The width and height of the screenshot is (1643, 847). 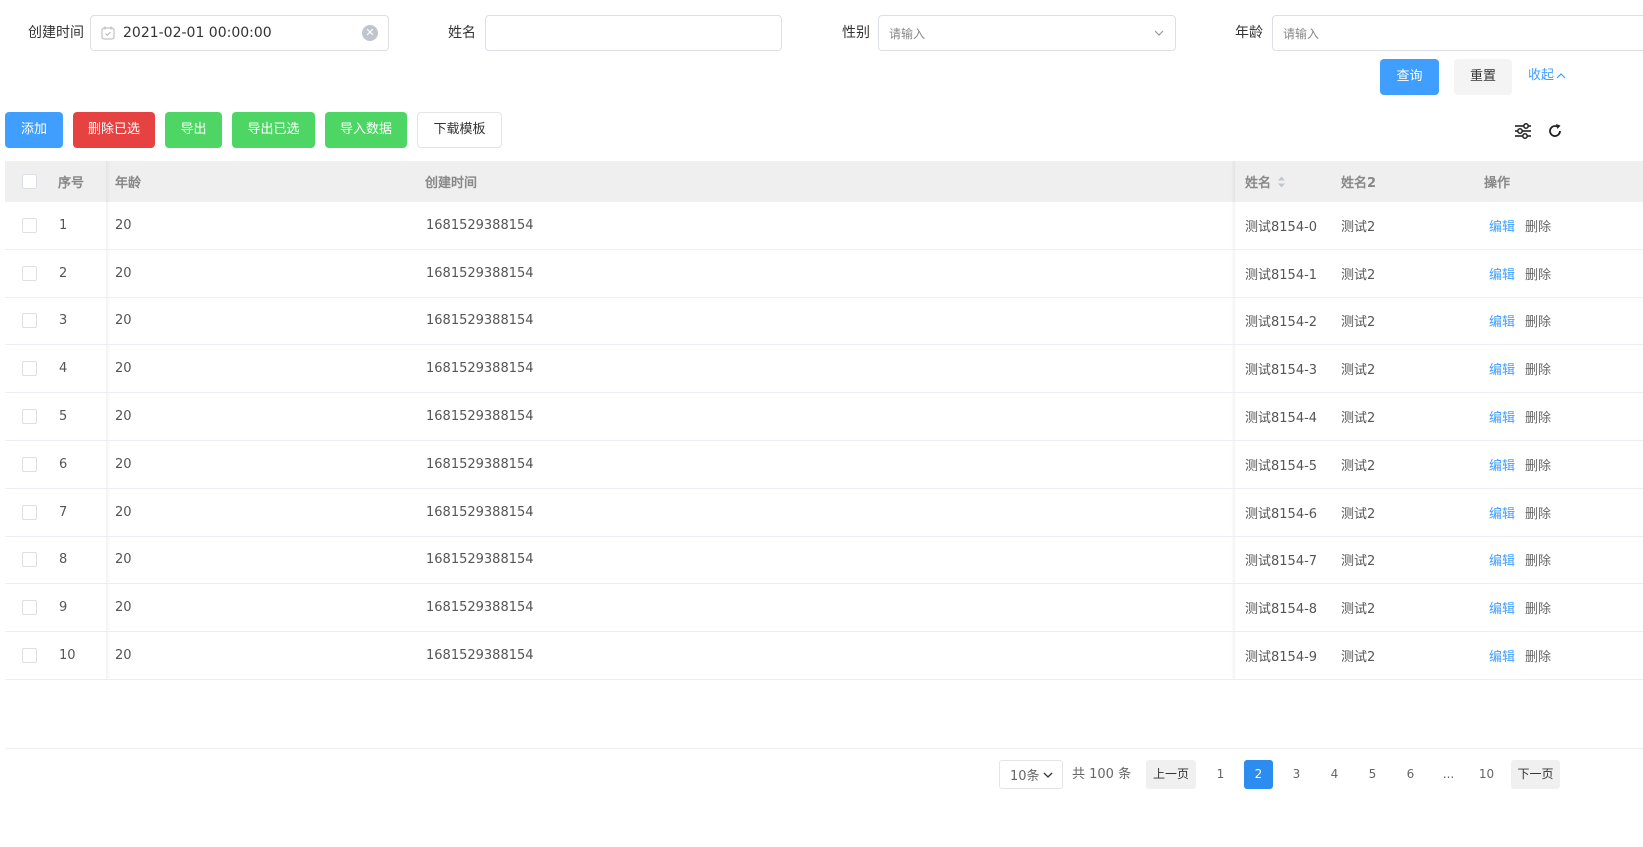 What do you see at coordinates (1497, 183) in the screenshot?
I see `header-actions: 操作` at bounding box center [1497, 183].